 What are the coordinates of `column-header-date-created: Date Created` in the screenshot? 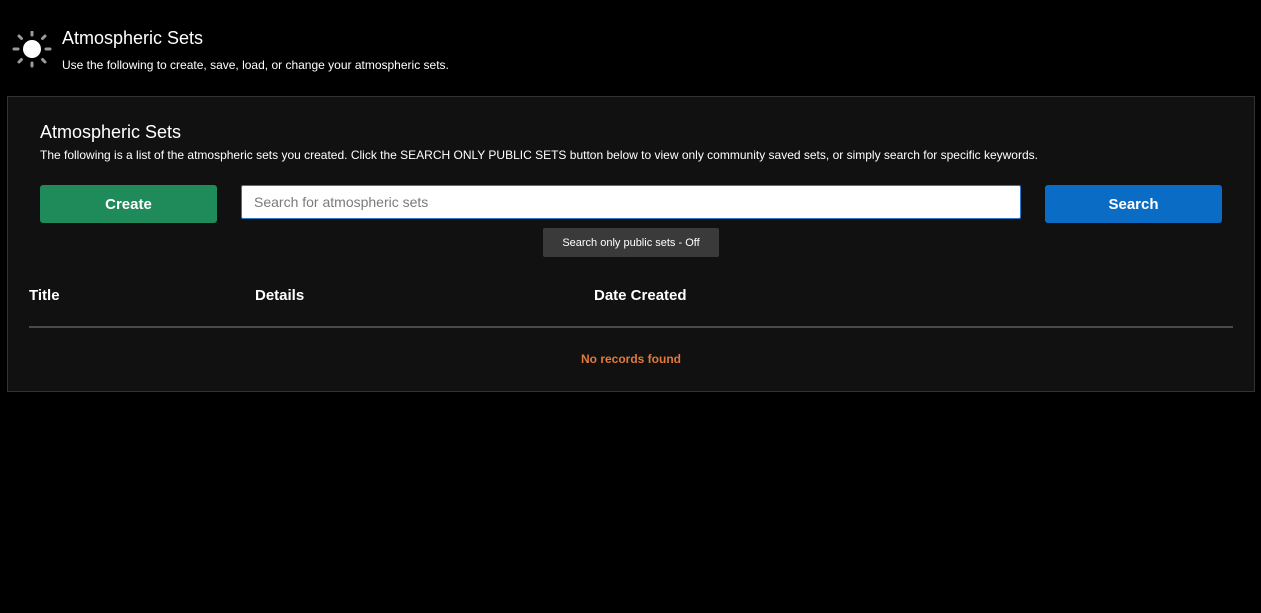 It's located at (640, 295).